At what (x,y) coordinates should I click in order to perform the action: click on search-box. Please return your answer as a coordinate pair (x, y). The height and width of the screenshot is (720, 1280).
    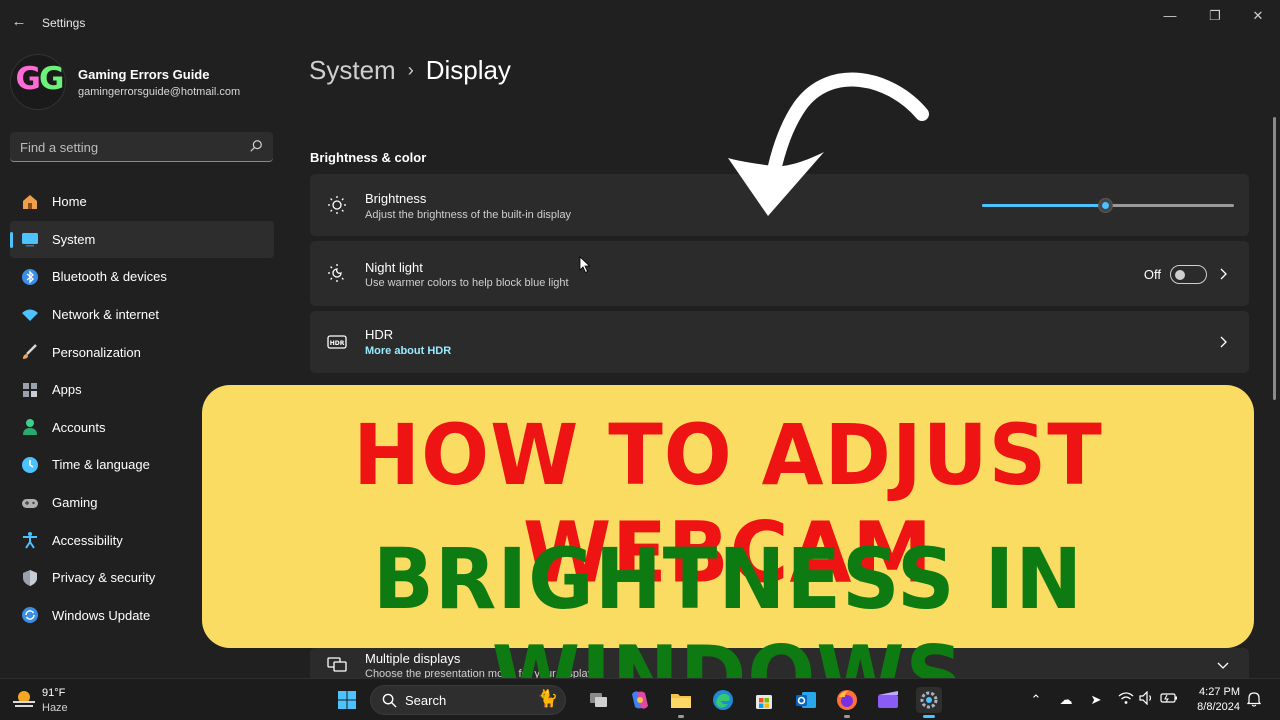
    Looking at the image, I should click on (141, 147).